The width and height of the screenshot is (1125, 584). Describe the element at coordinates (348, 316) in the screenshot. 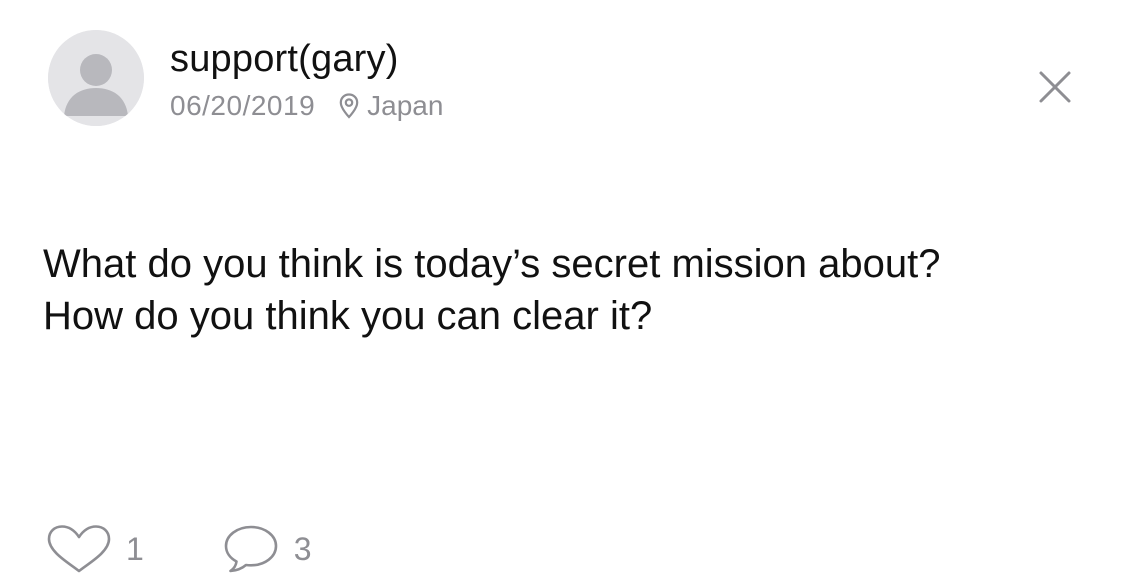

I see `post-body-line: How do you think you can clear it?` at that location.